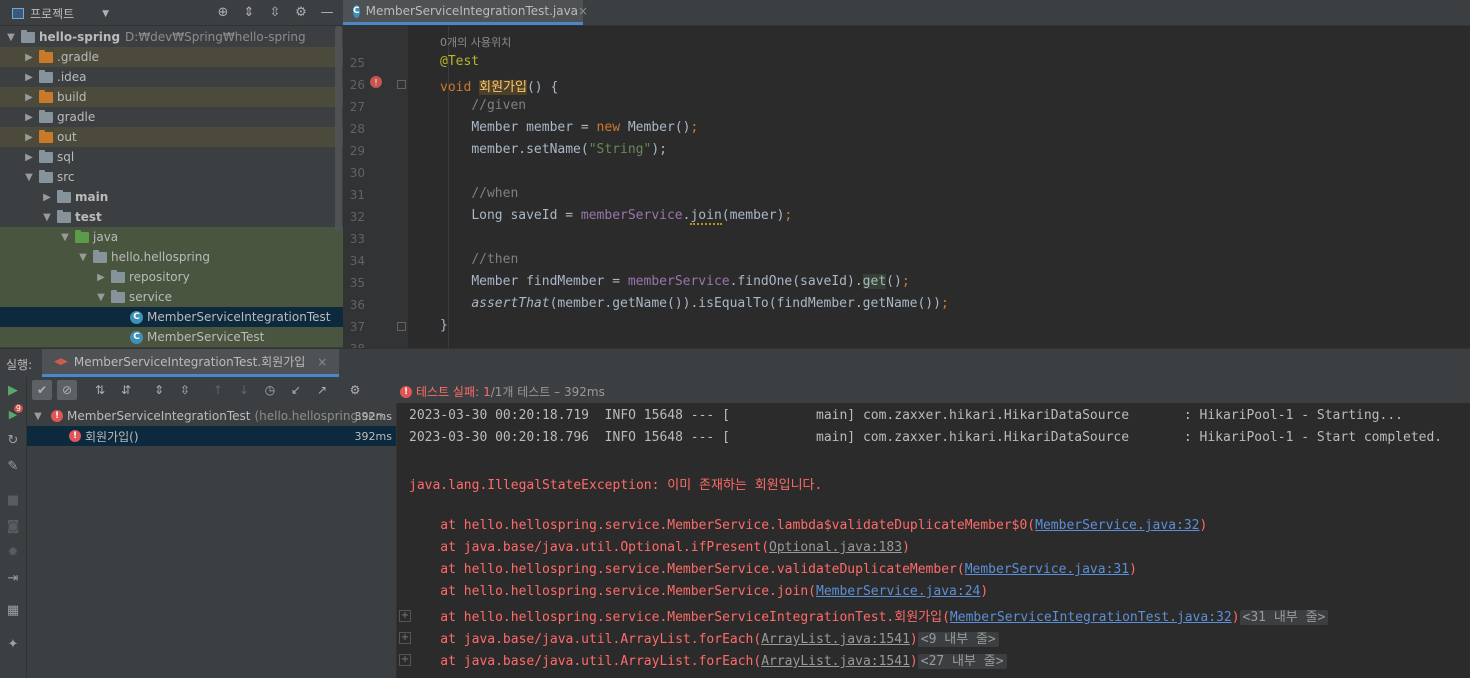 The height and width of the screenshot is (678, 1470). What do you see at coordinates (13, 552) in the screenshot?
I see `debug-icon: ✹` at bounding box center [13, 552].